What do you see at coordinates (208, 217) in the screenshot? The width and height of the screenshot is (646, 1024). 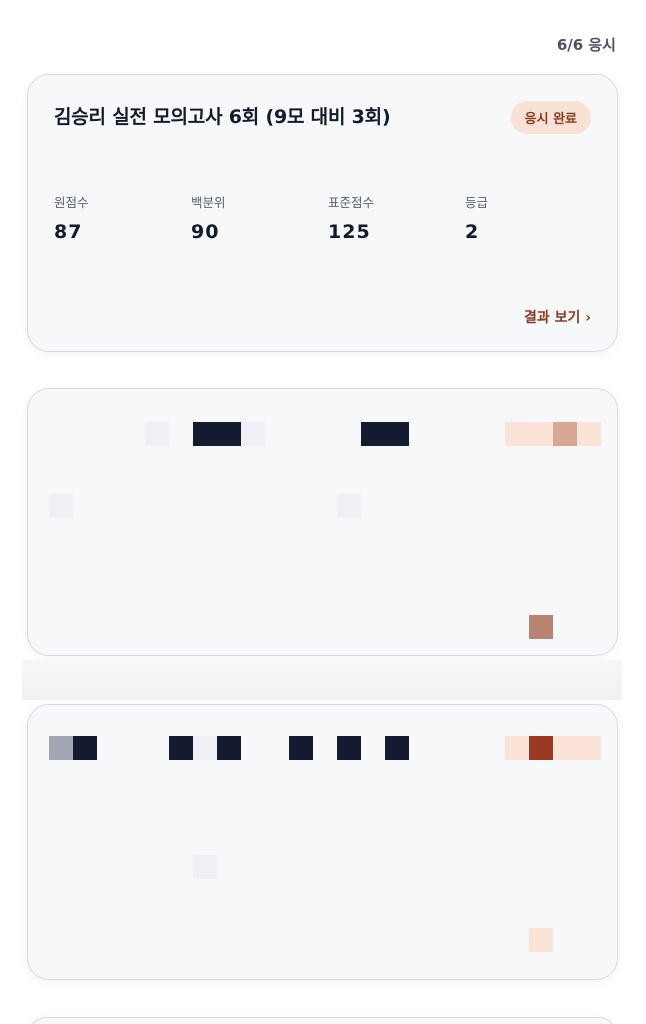 I see `stat-percentile: 백분위 90` at bounding box center [208, 217].